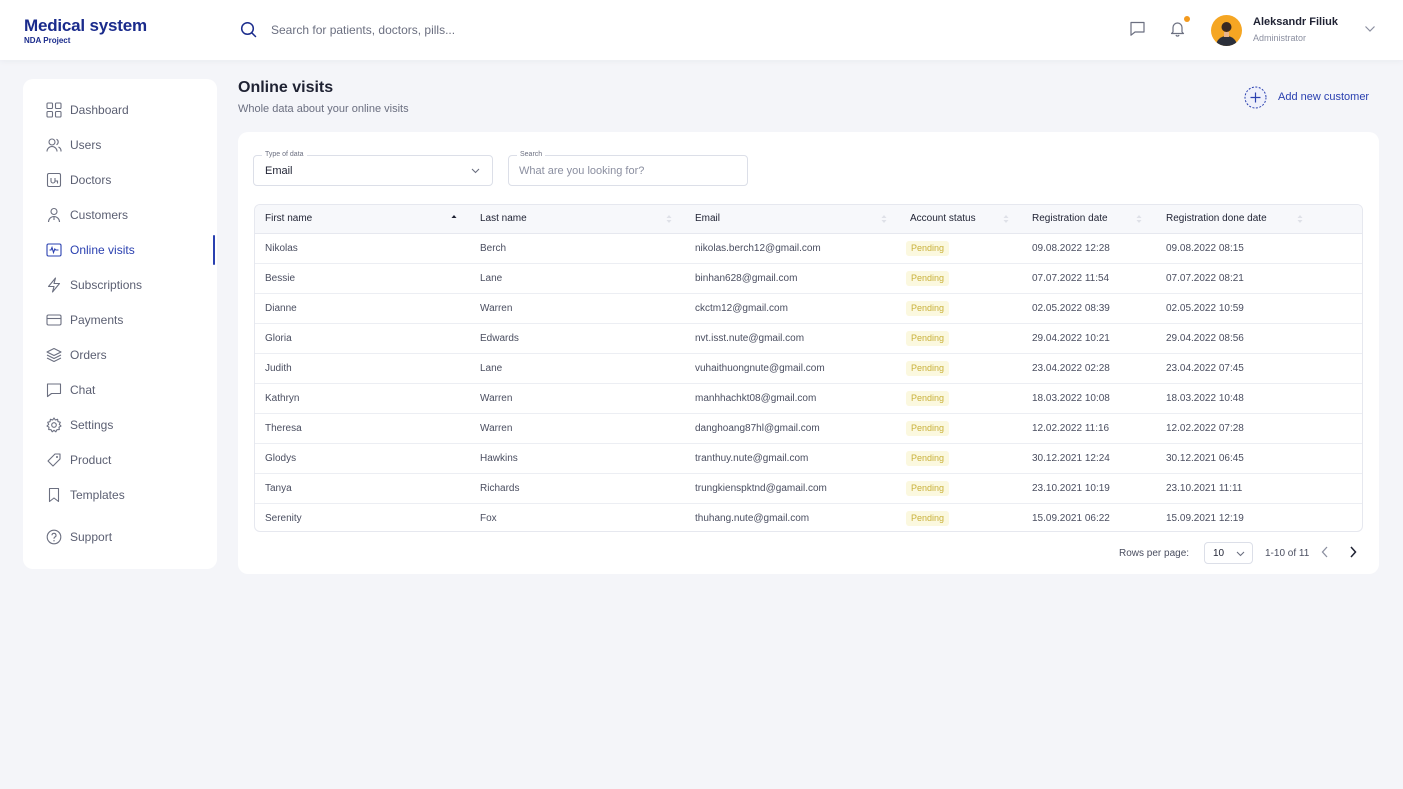 This screenshot has height=789, width=1403. What do you see at coordinates (54, 250) in the screenshot?
I see `online-visits-icon` at bounding box center [54, 250].